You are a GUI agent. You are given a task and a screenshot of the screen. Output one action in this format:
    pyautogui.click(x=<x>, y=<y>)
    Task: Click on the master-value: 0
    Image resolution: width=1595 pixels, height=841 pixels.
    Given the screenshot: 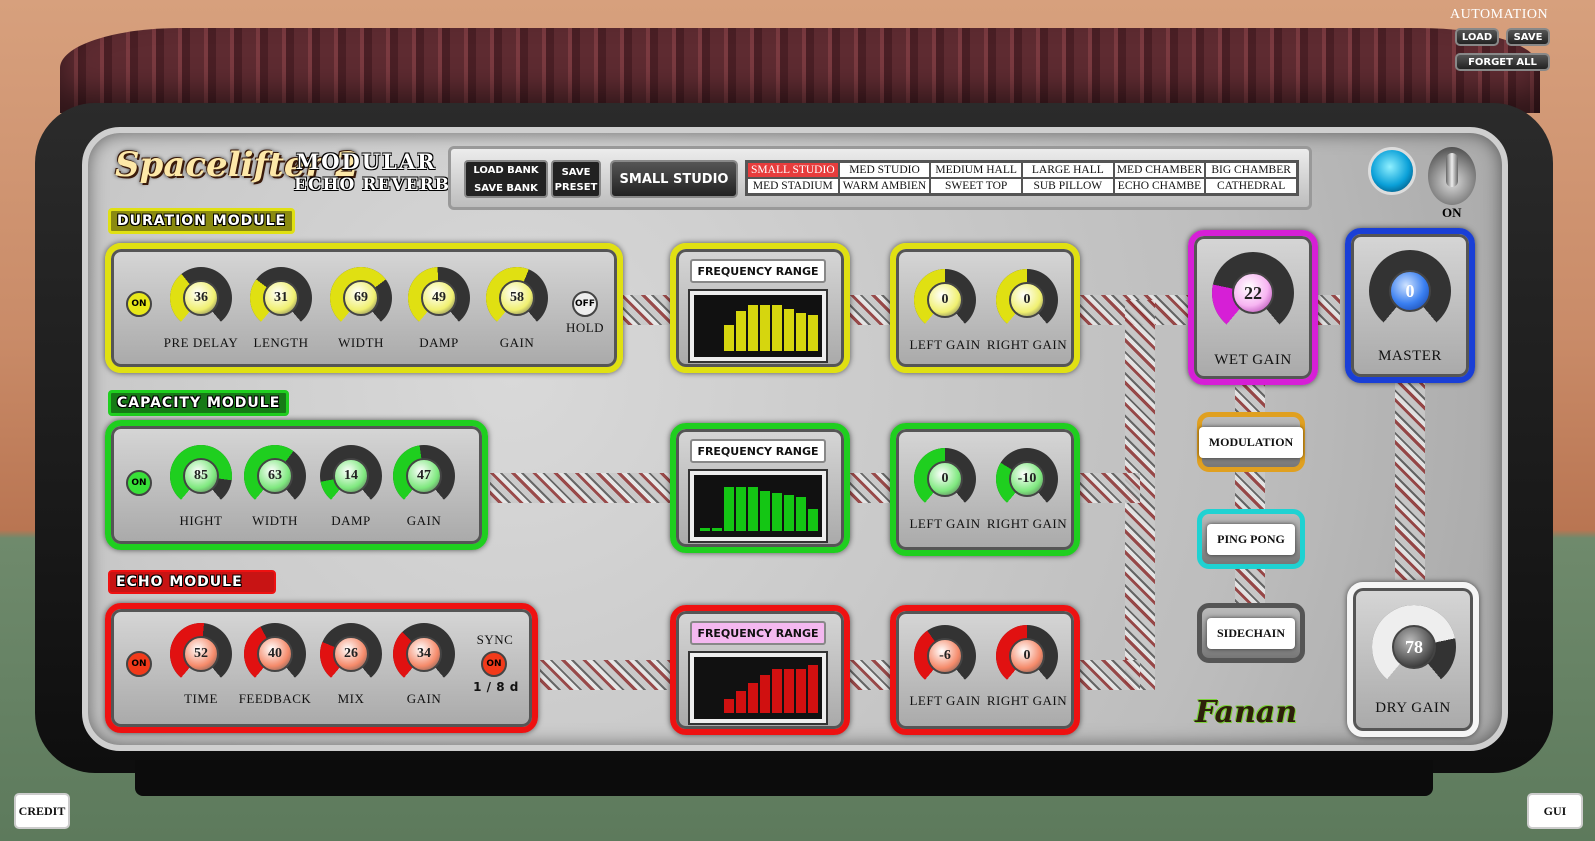 What is the action you would take?
    pyautogui.click(x=1410, y=291)
    